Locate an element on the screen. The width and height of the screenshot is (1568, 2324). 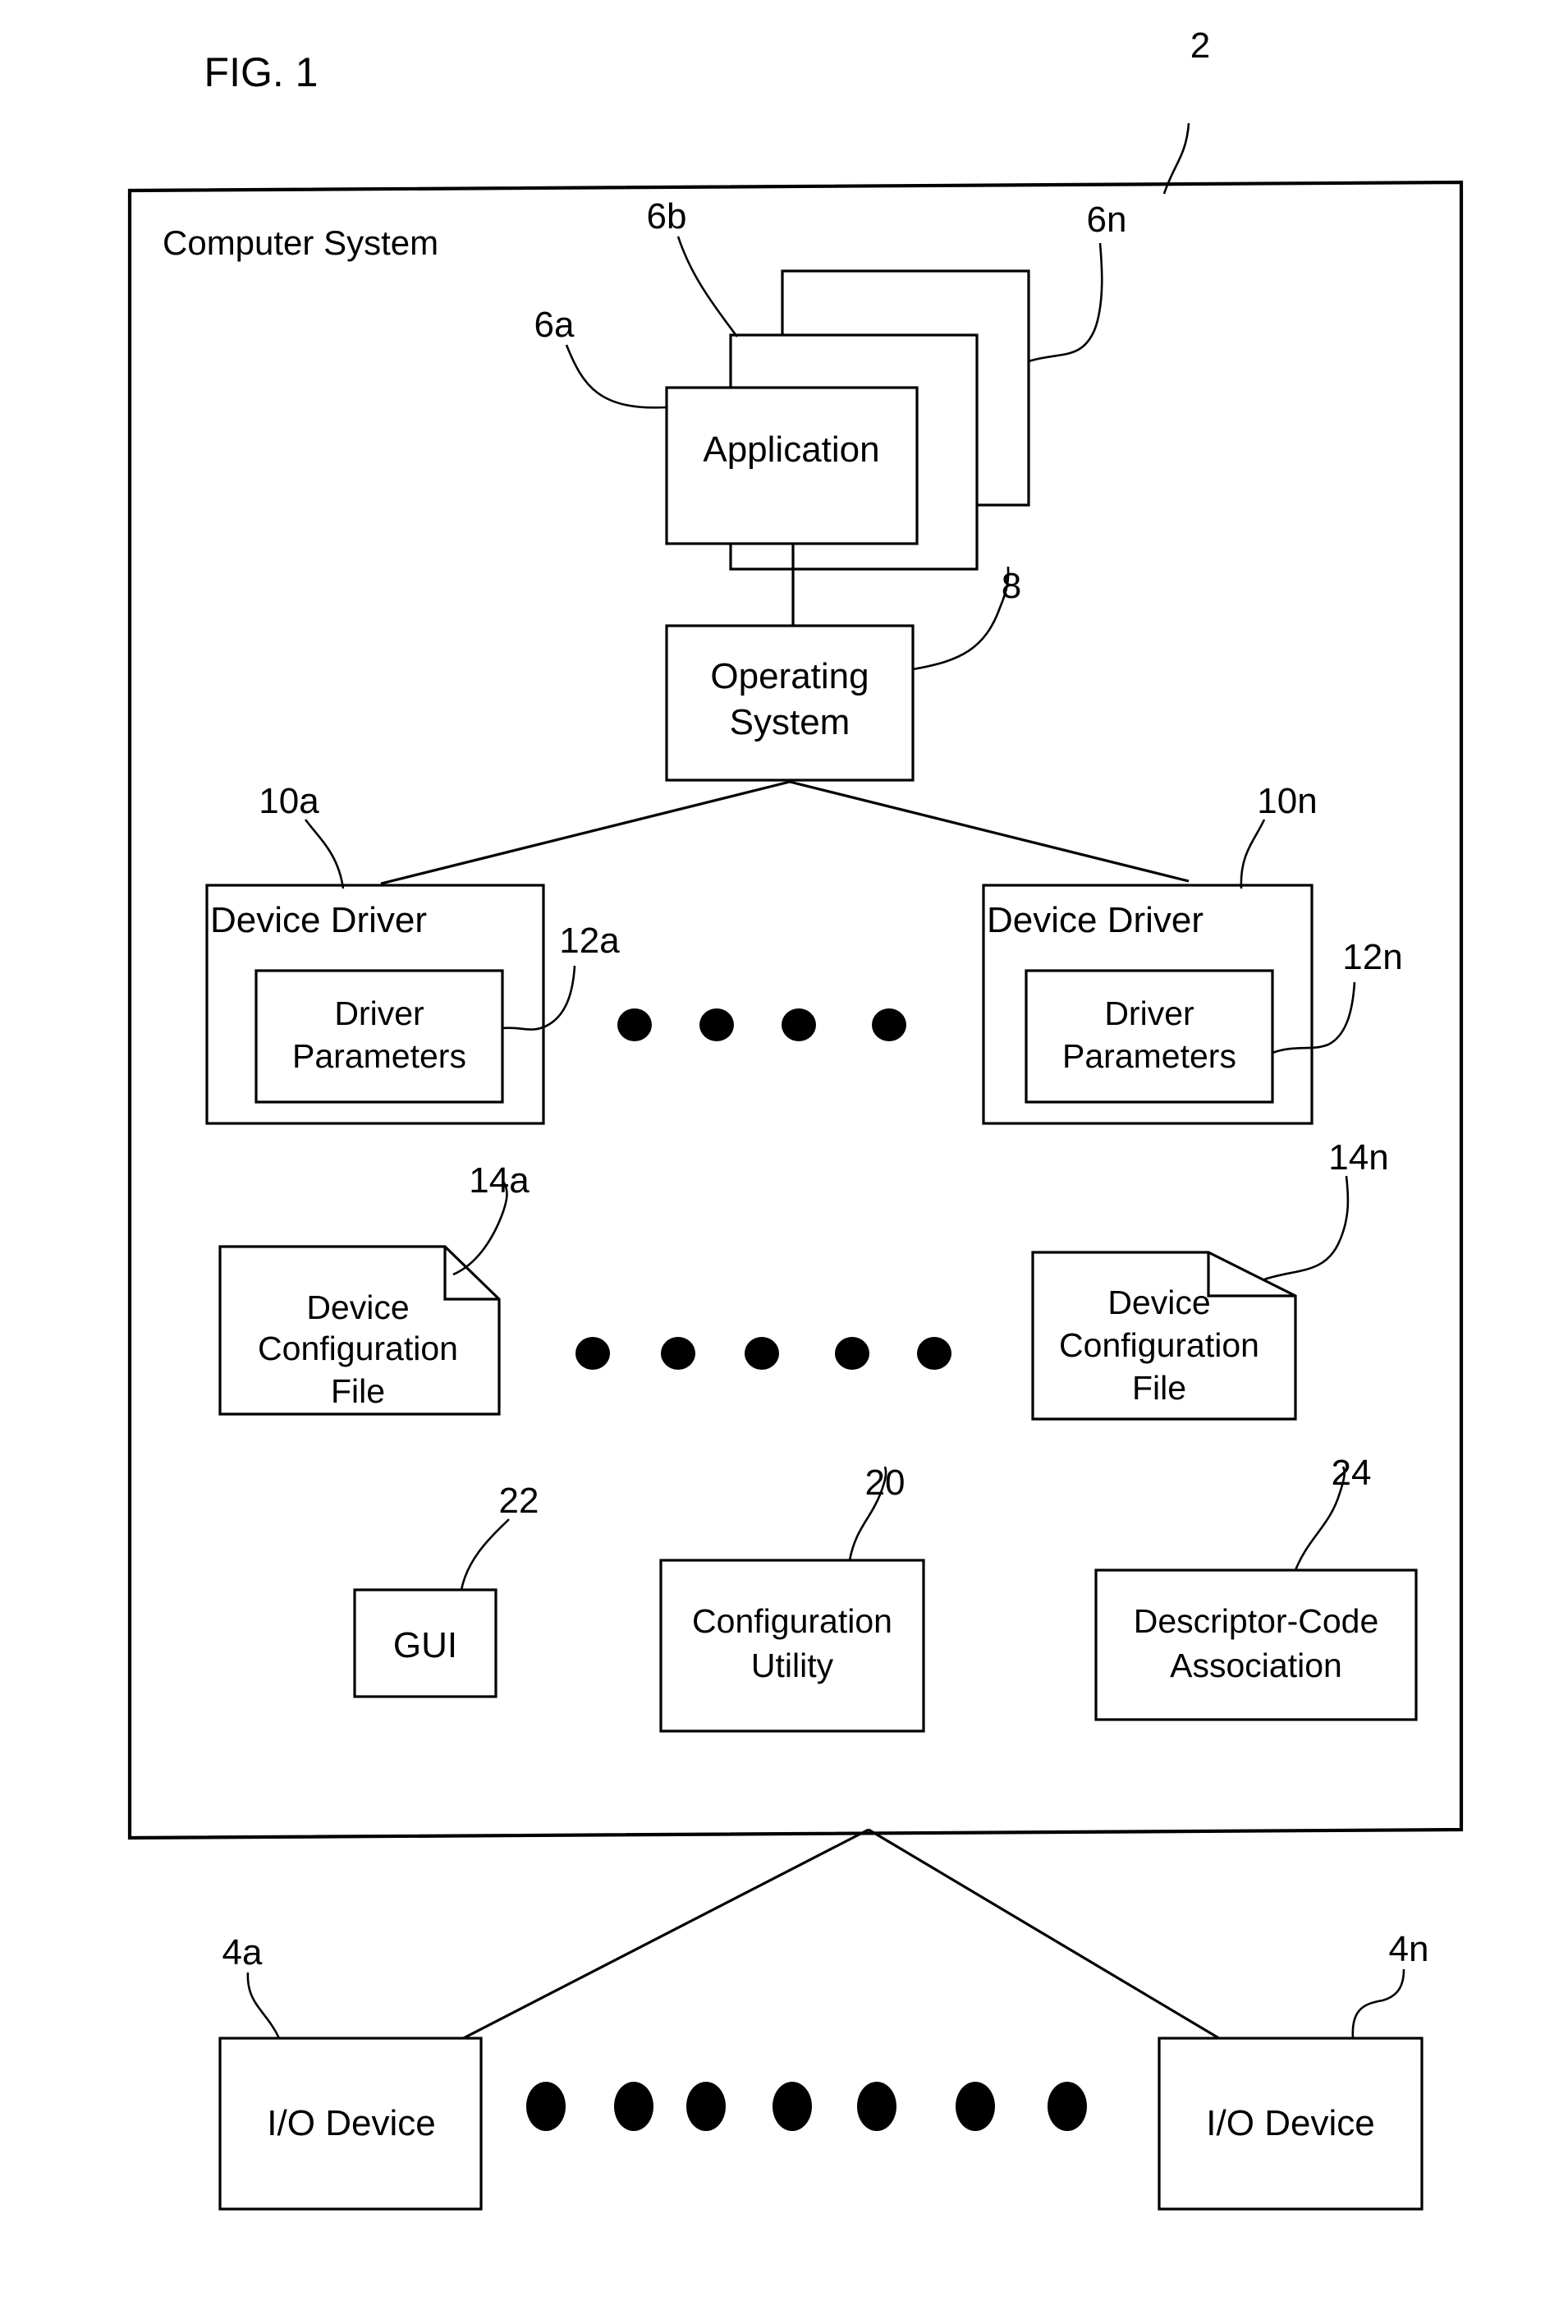
driver-parameters-right-box is located at coordinates (1149, 1036).